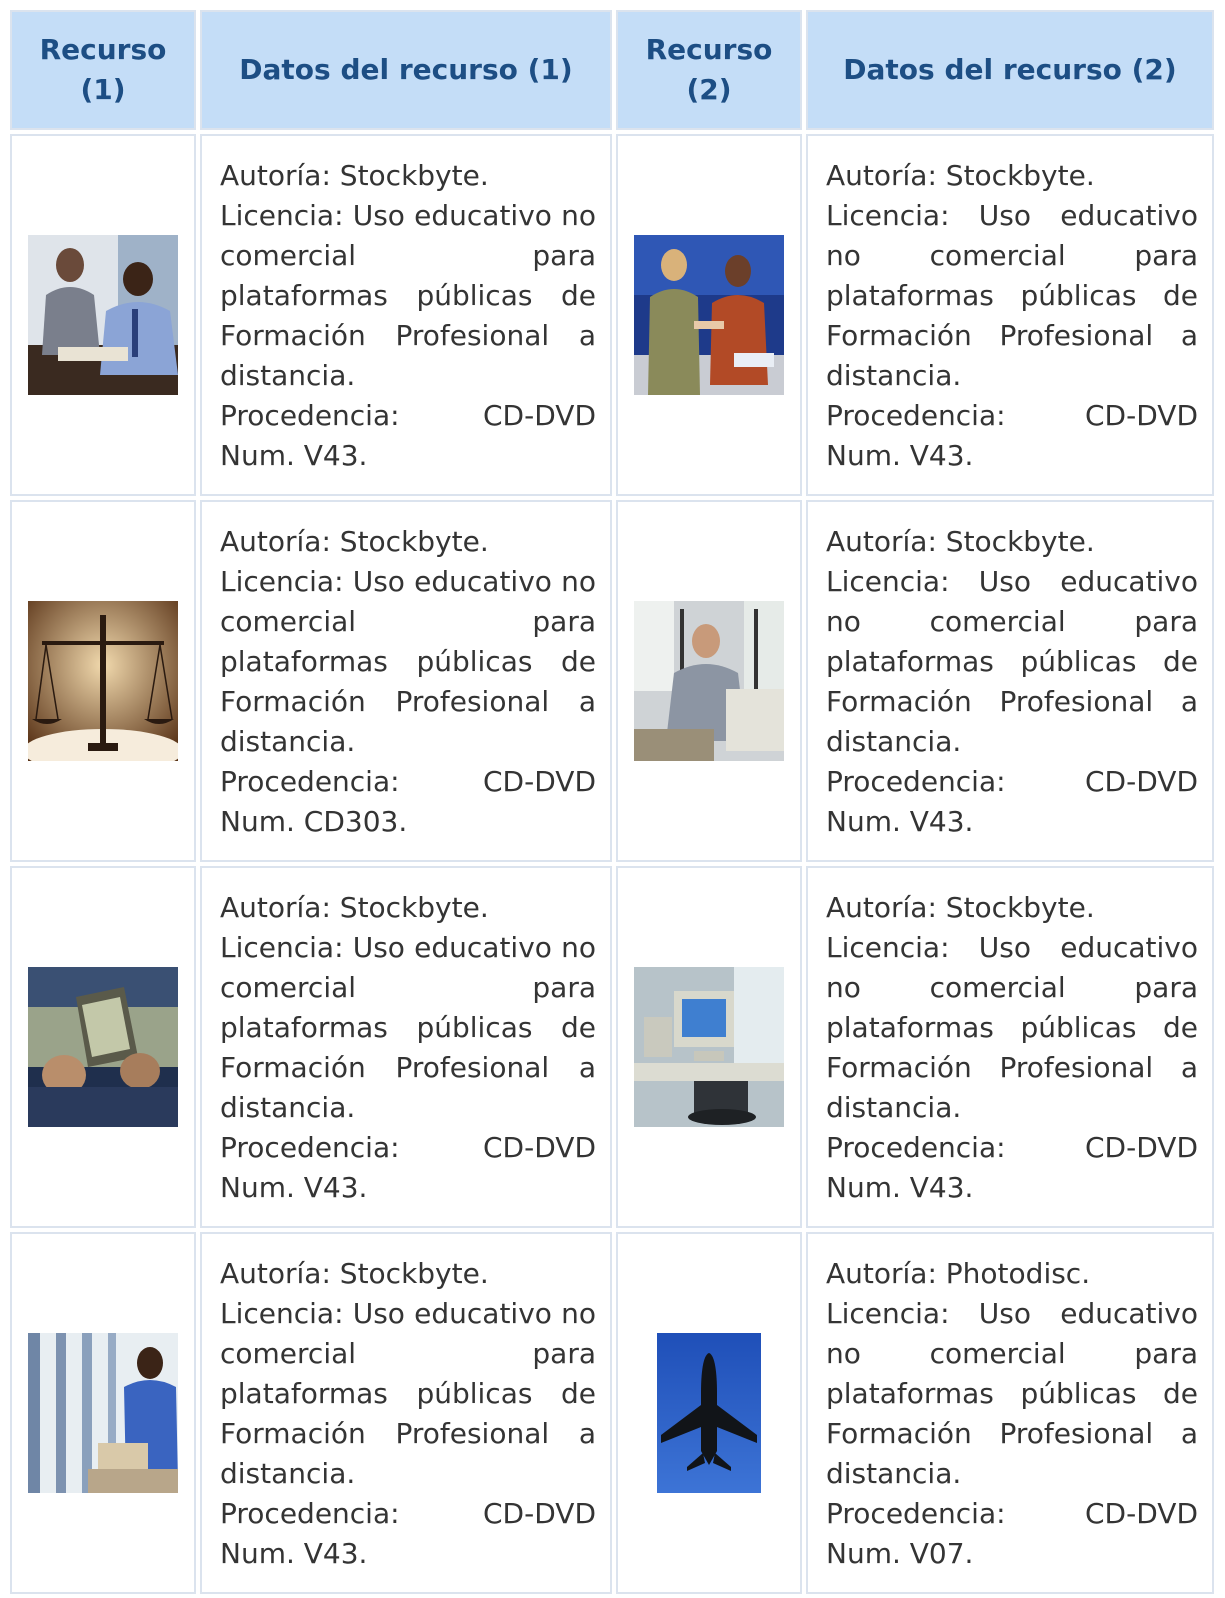 This screenshot has height=1598, width=1225. I want to click on man-reading-by-window-photo, so click(103, 1413).